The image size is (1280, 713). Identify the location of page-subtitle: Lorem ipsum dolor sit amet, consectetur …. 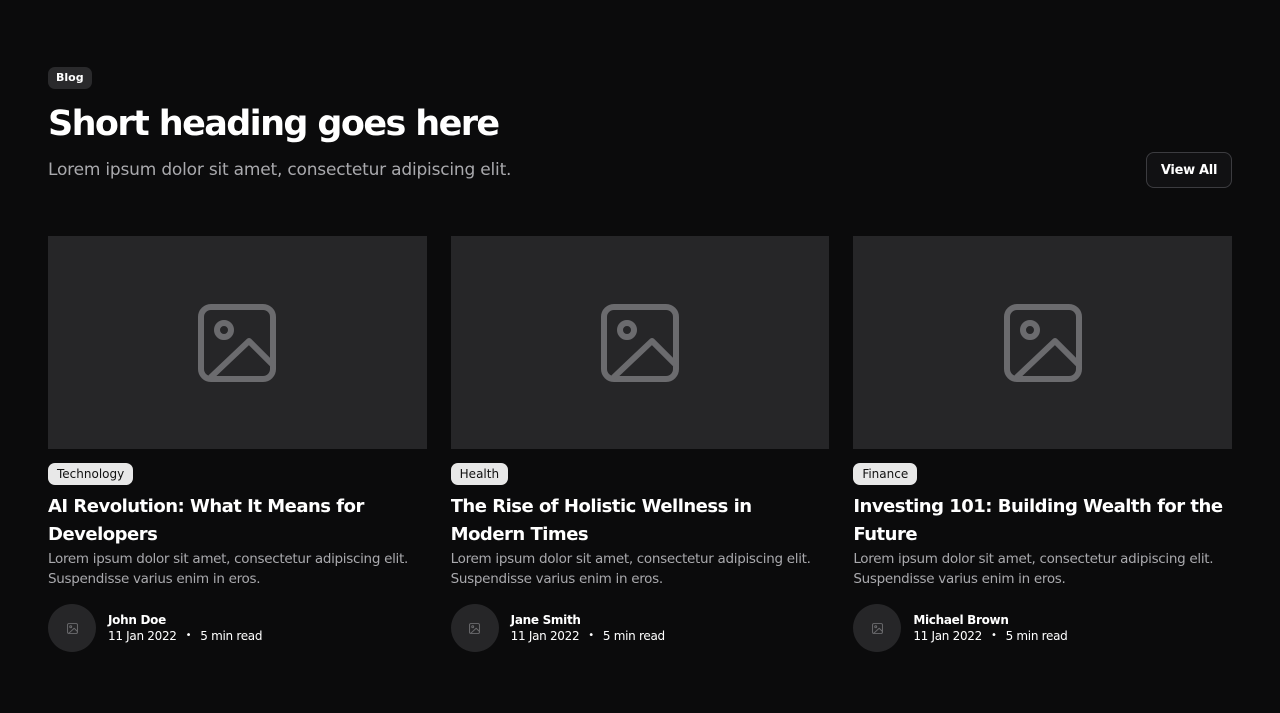
(280, 170).